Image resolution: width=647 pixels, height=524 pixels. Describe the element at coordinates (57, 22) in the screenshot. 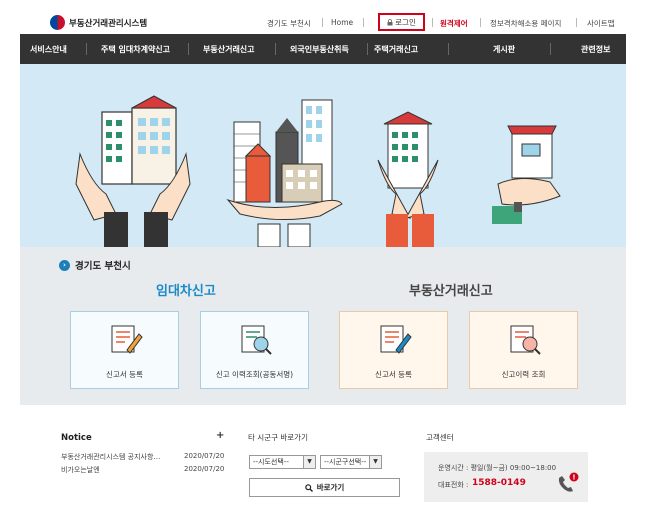

I see `taegeuk-logo-icon` at that location.